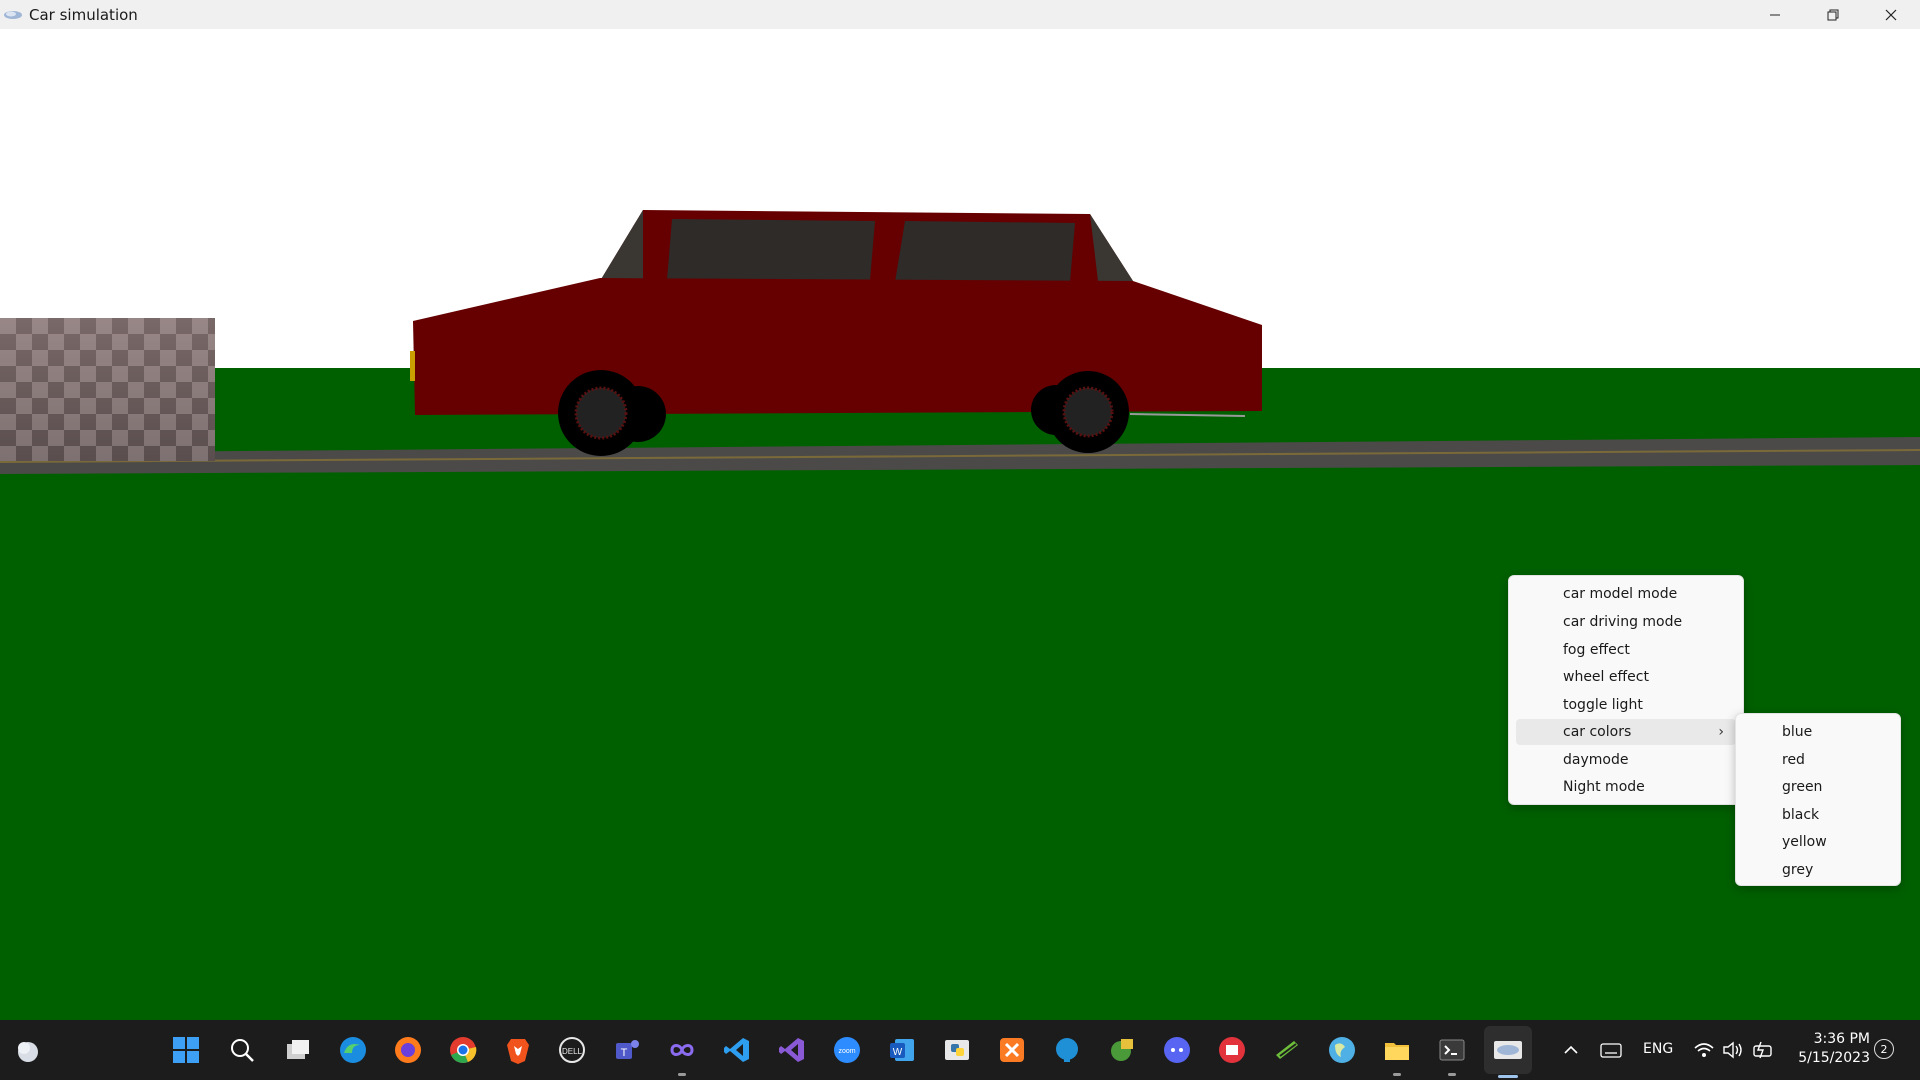  What do you see at coordinates (1596, 650) in the screenshot?
I see `menu-item-label: fog effect` at bounding box center [1596, 650].